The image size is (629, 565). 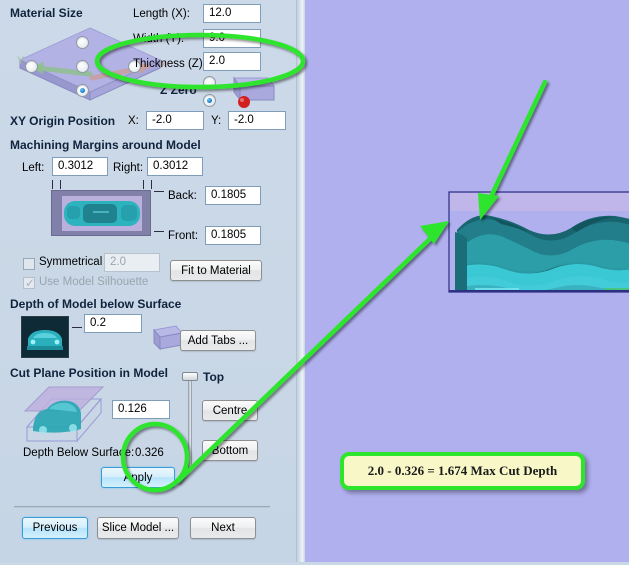 What do you see at coordinates (175, 166) in the screenshot?
I see `margin-right-input: 0.3012` at bounding box center [175, 166].